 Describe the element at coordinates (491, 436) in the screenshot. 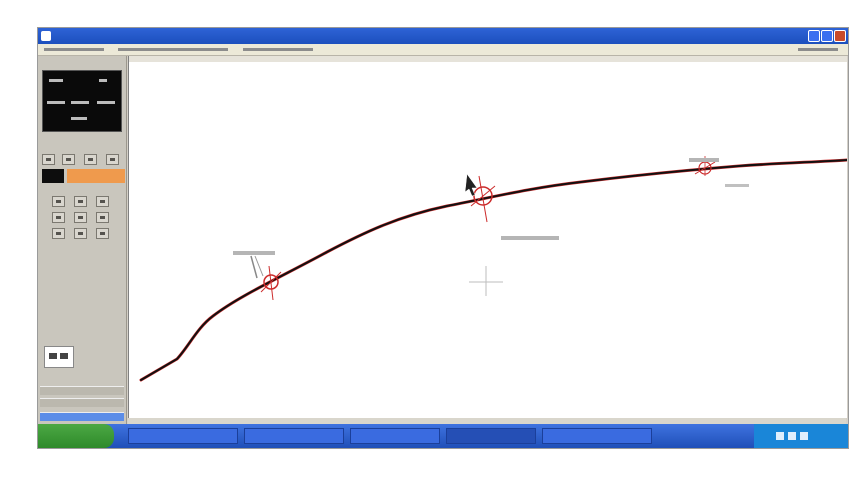

I see `taskbar-button-active` at that location.